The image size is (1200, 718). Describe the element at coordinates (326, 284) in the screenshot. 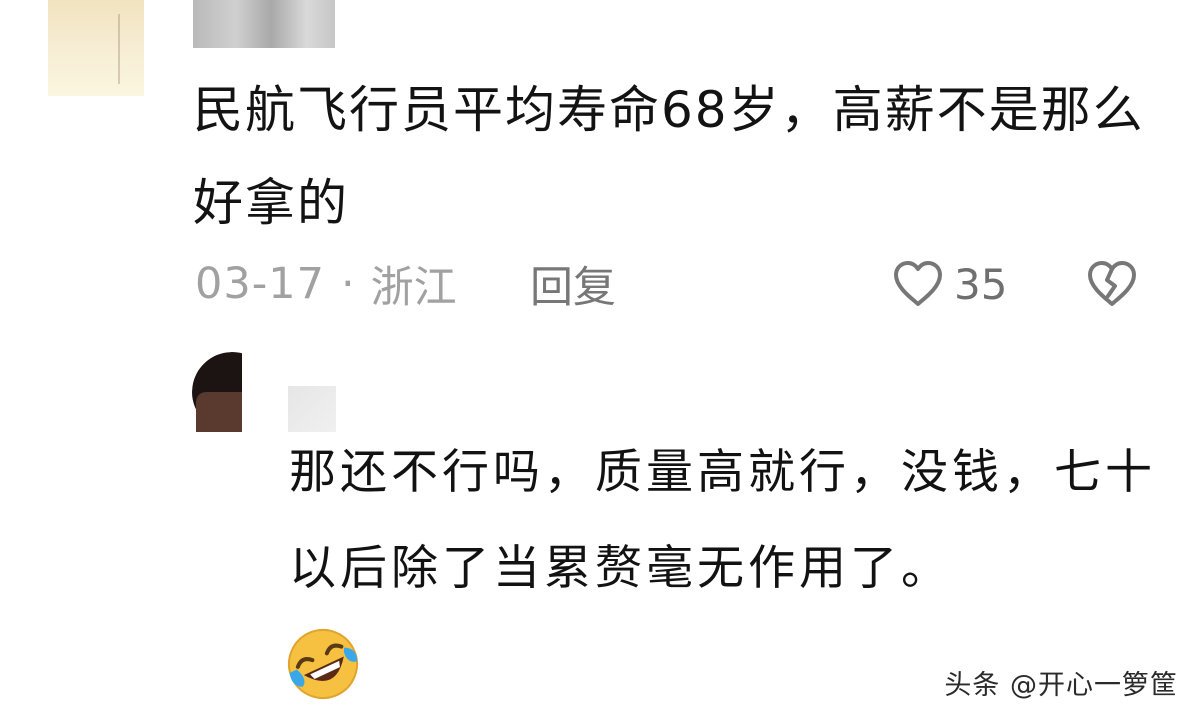

I see `comment-meta: 03-17 · 浙江` at that location.